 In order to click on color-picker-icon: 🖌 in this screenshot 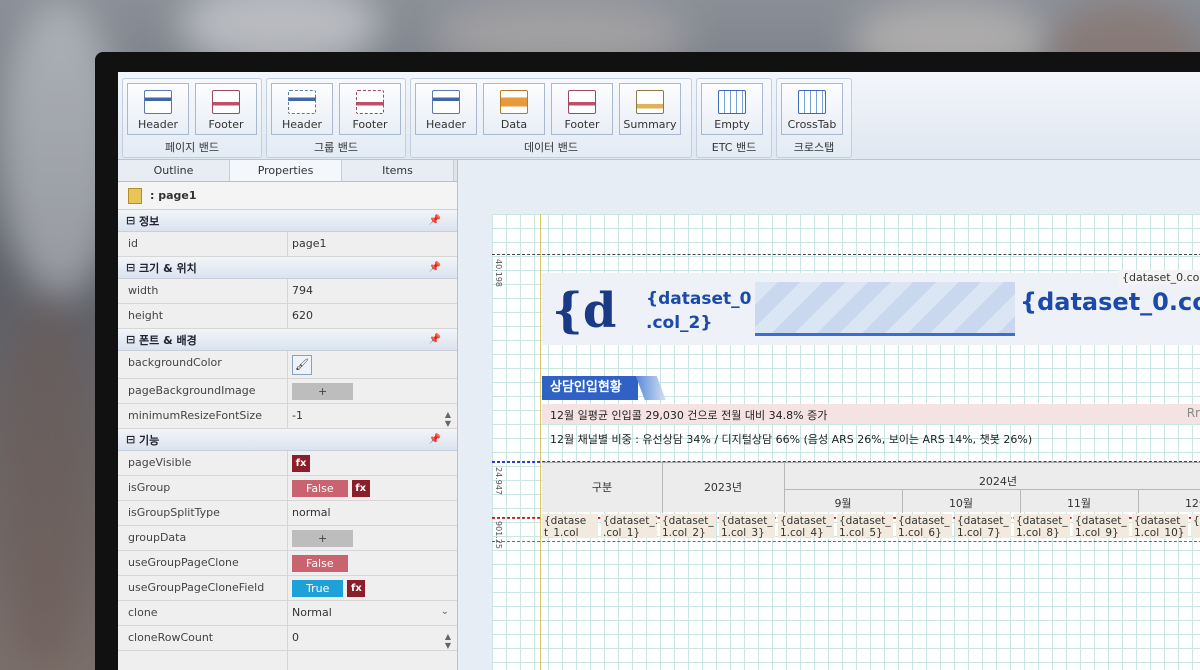, I will do `click(302, 364)`.